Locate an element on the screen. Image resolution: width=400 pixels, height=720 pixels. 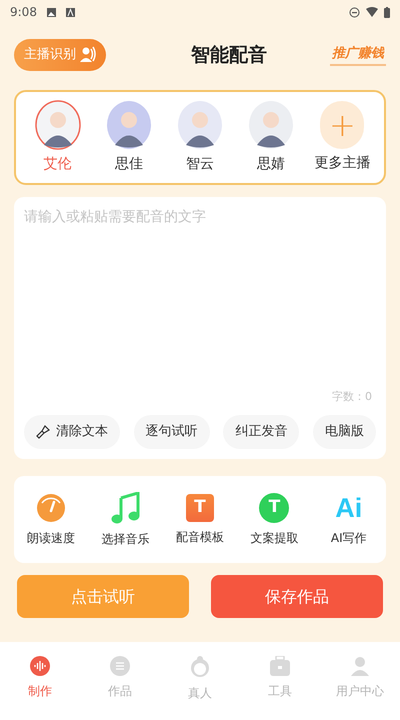
tool-button: 配音模板 is located at coordinates (200, 537).